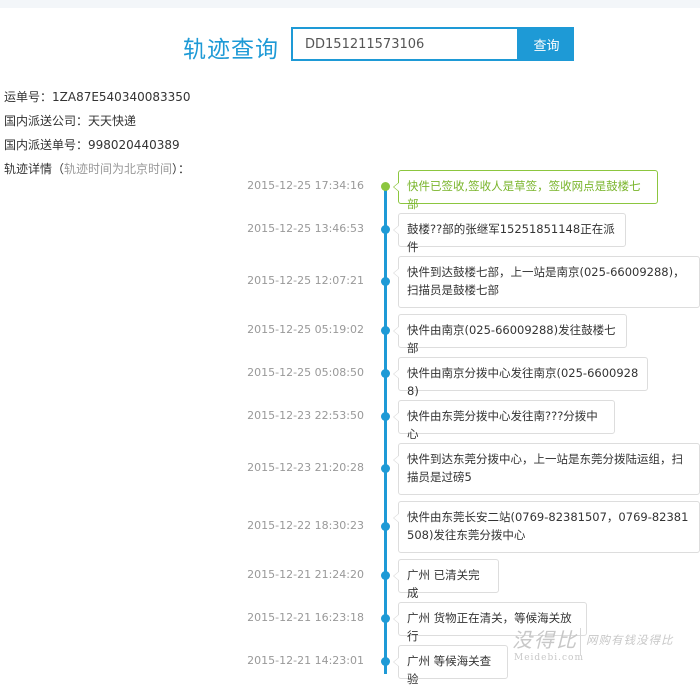 The height and width of the screenshot is (688, 700). Describe the element at coordinates (305, 467) in the screenshot. I see `event-time: 2015-12-23 21:20:28` at that location.